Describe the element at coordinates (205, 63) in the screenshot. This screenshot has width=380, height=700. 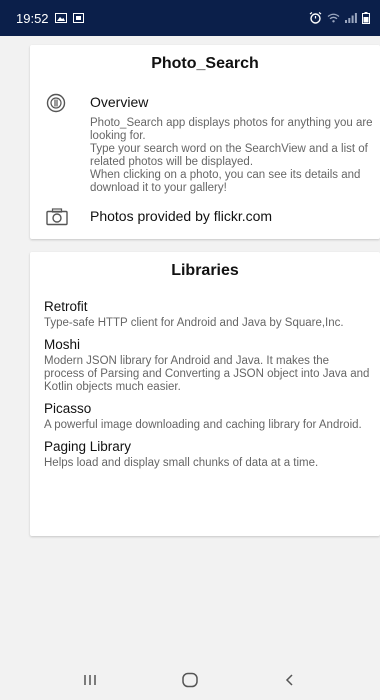
I see `app-title: Photo_Search` at that location.